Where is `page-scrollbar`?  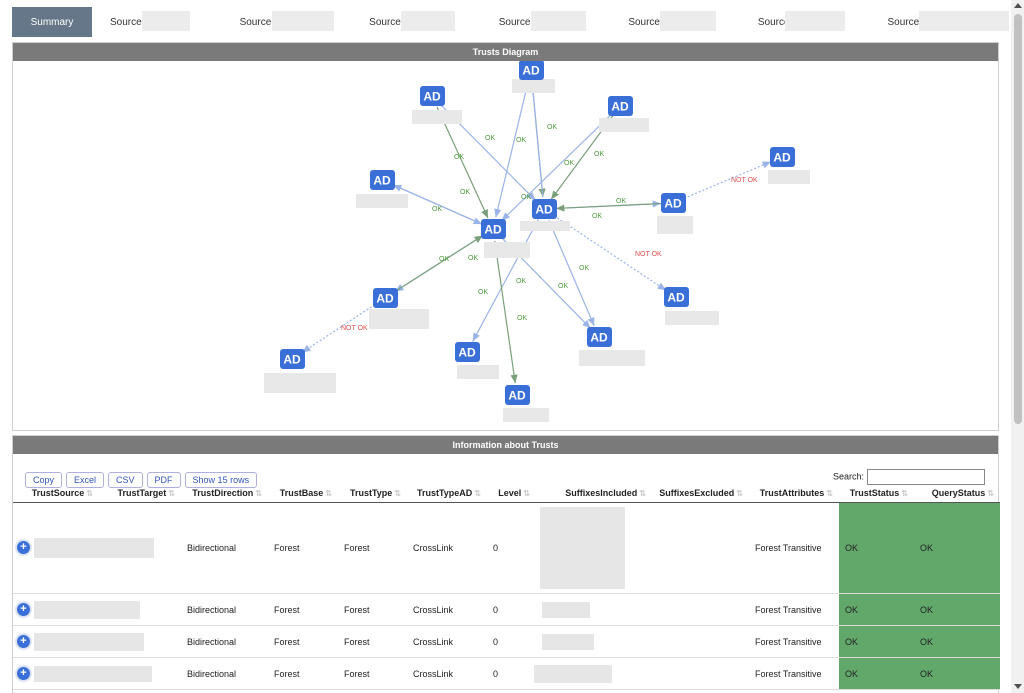 page-scrollbar is located at coordinates (1017, 346).